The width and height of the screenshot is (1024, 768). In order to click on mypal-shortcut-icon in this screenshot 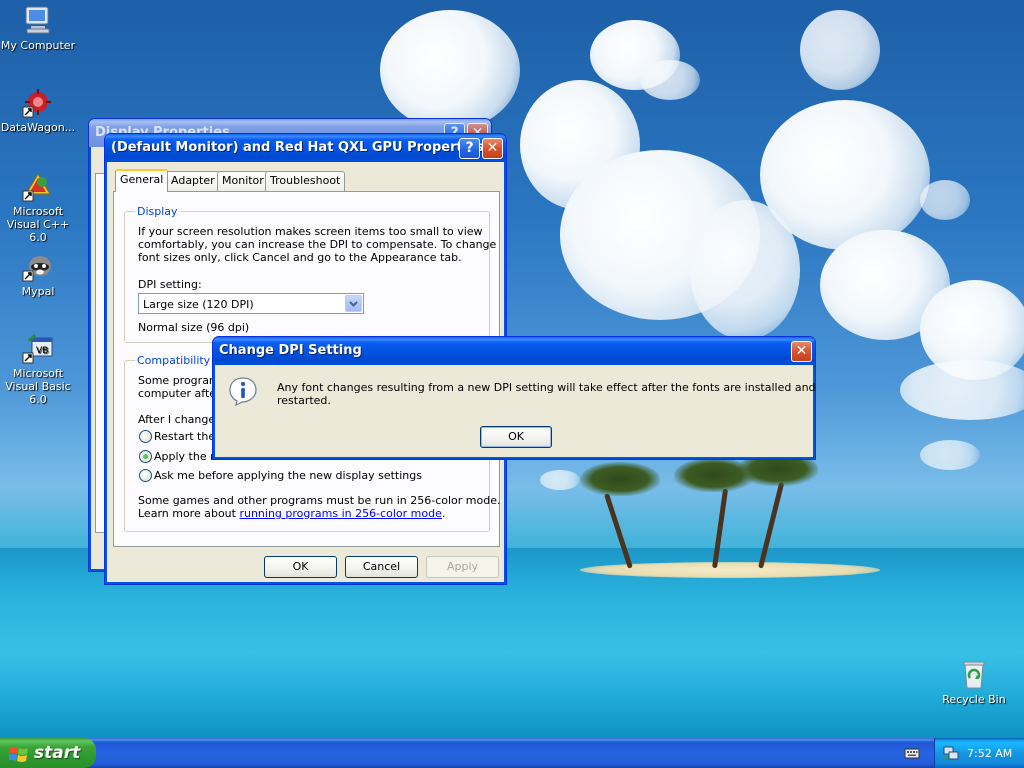, I will do `click(38, 266)`.